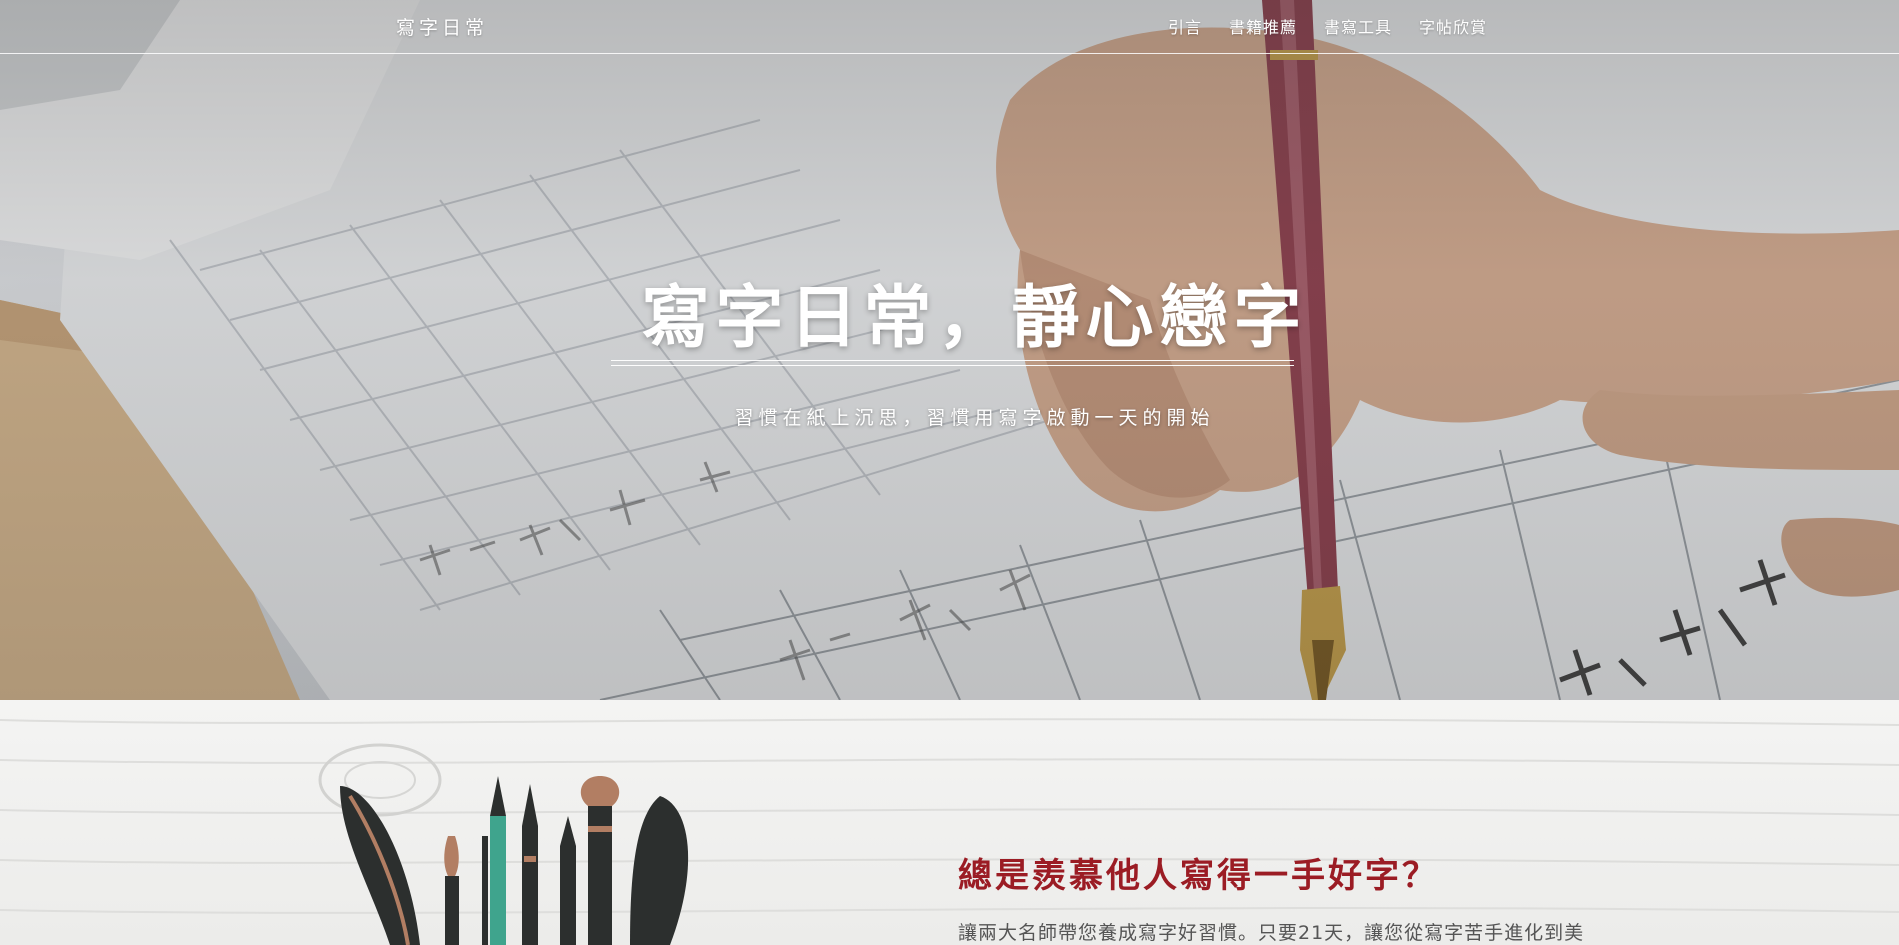  I want to click on intro-paragraph: 讓兩大名師帶您養成寫字好習慣。只要21天，讓您從寫字苦手進化到美, so click(1271, 933).